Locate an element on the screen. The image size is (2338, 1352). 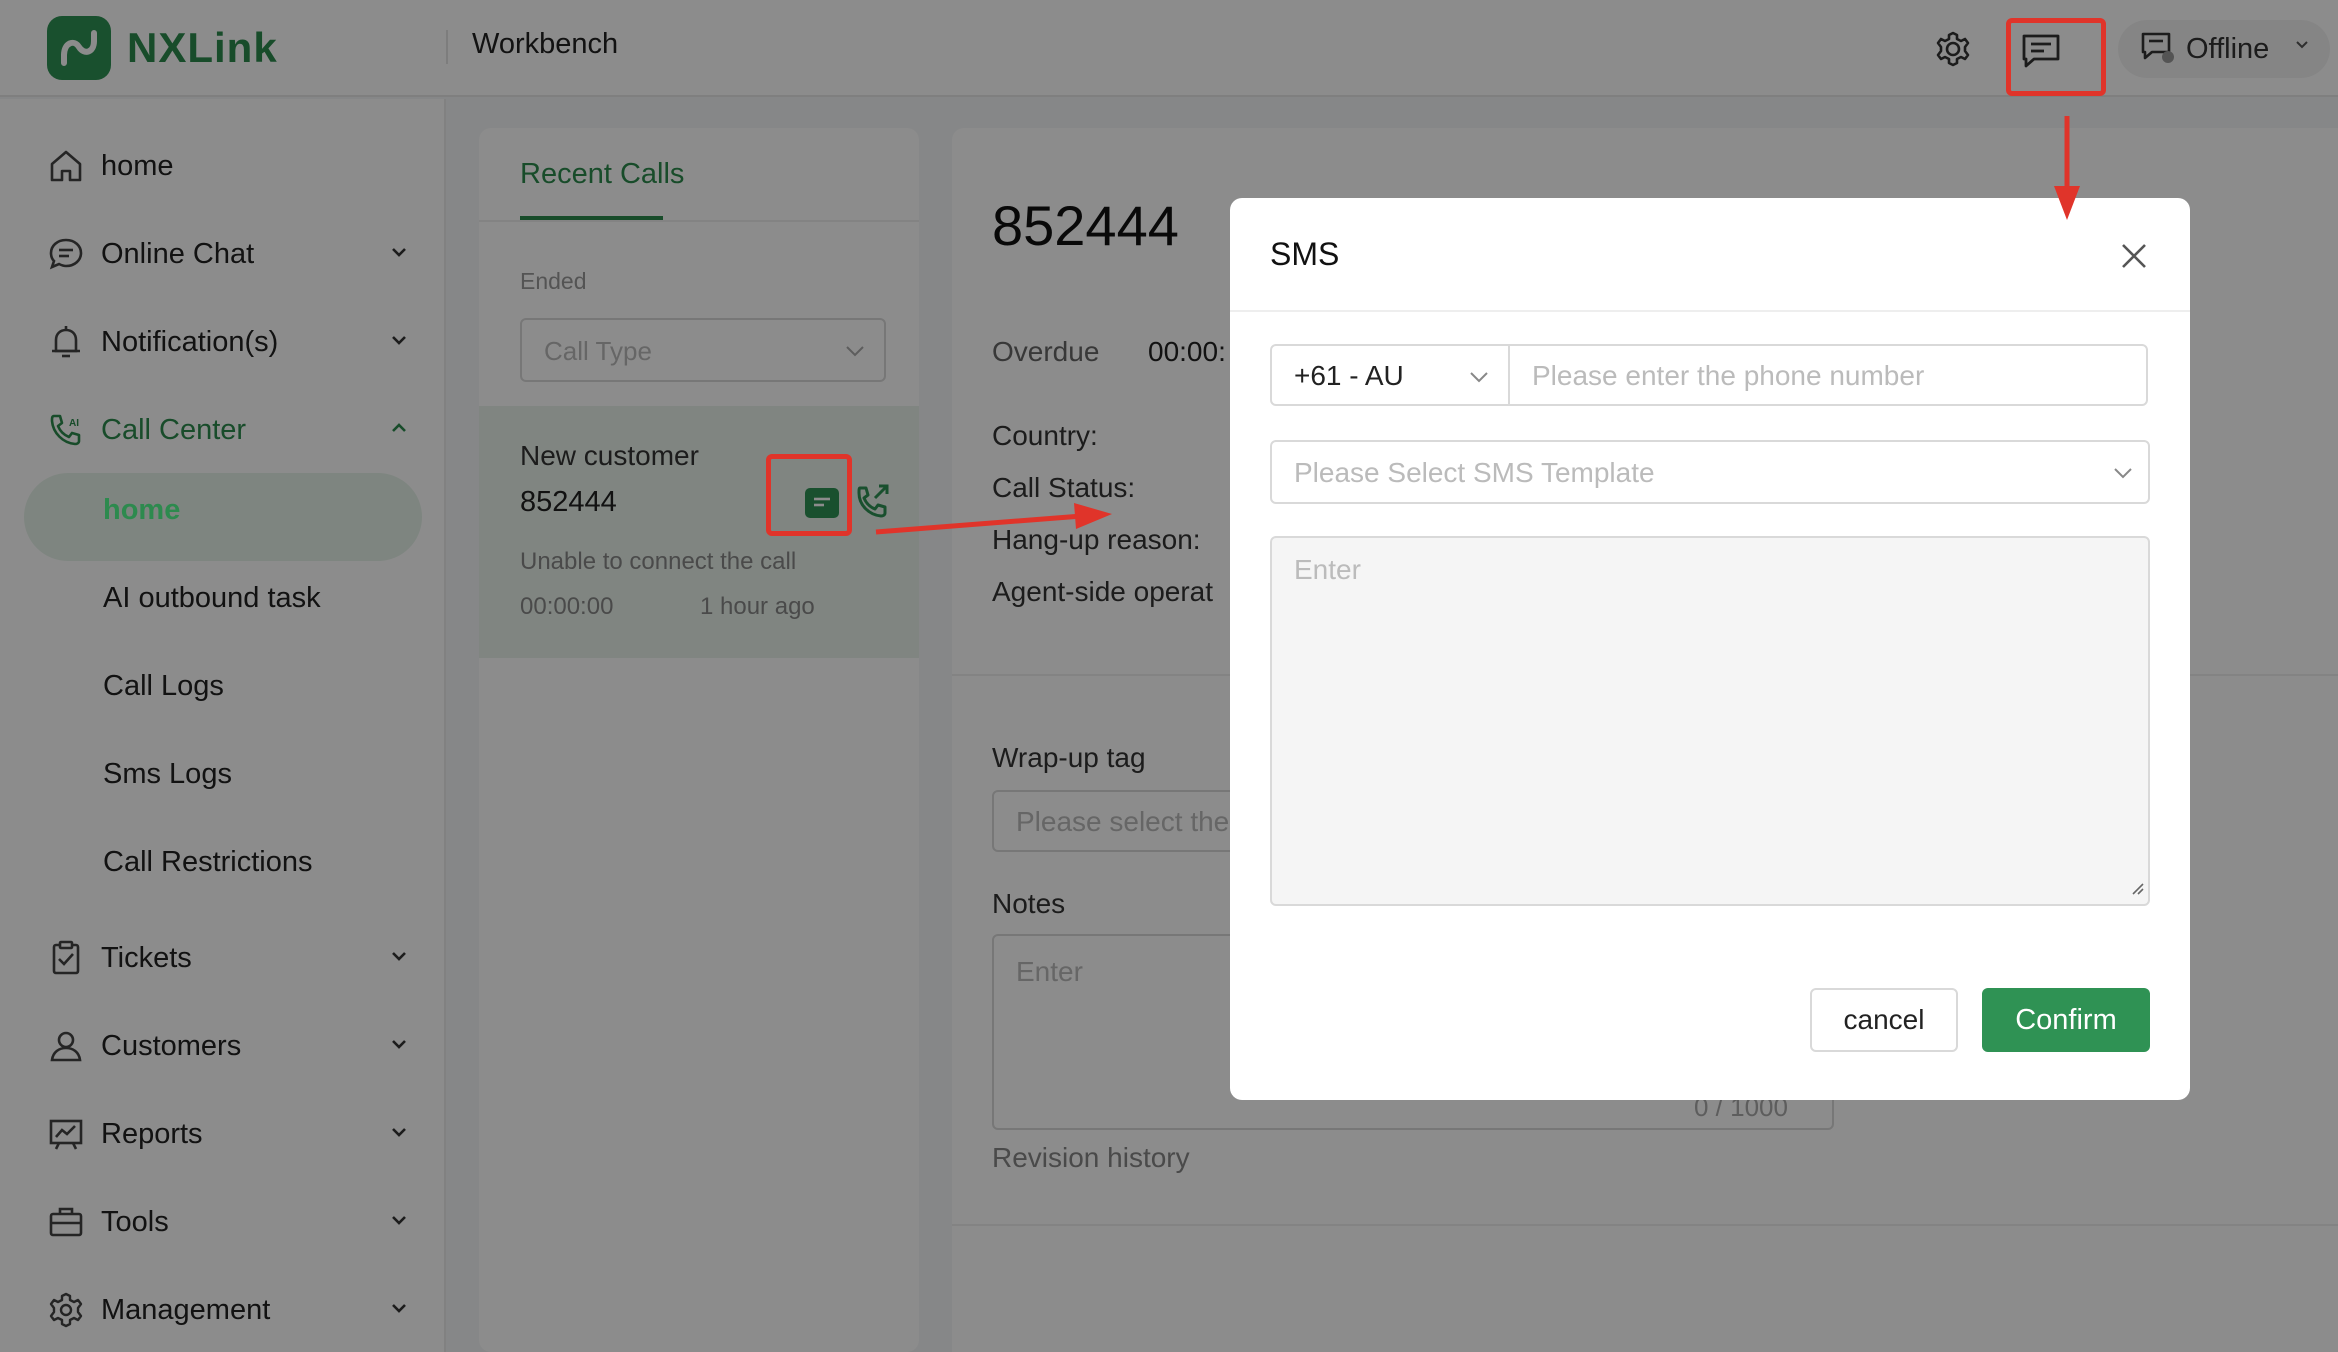
highlight-box-top-message is located at coordinates (2056, 57).